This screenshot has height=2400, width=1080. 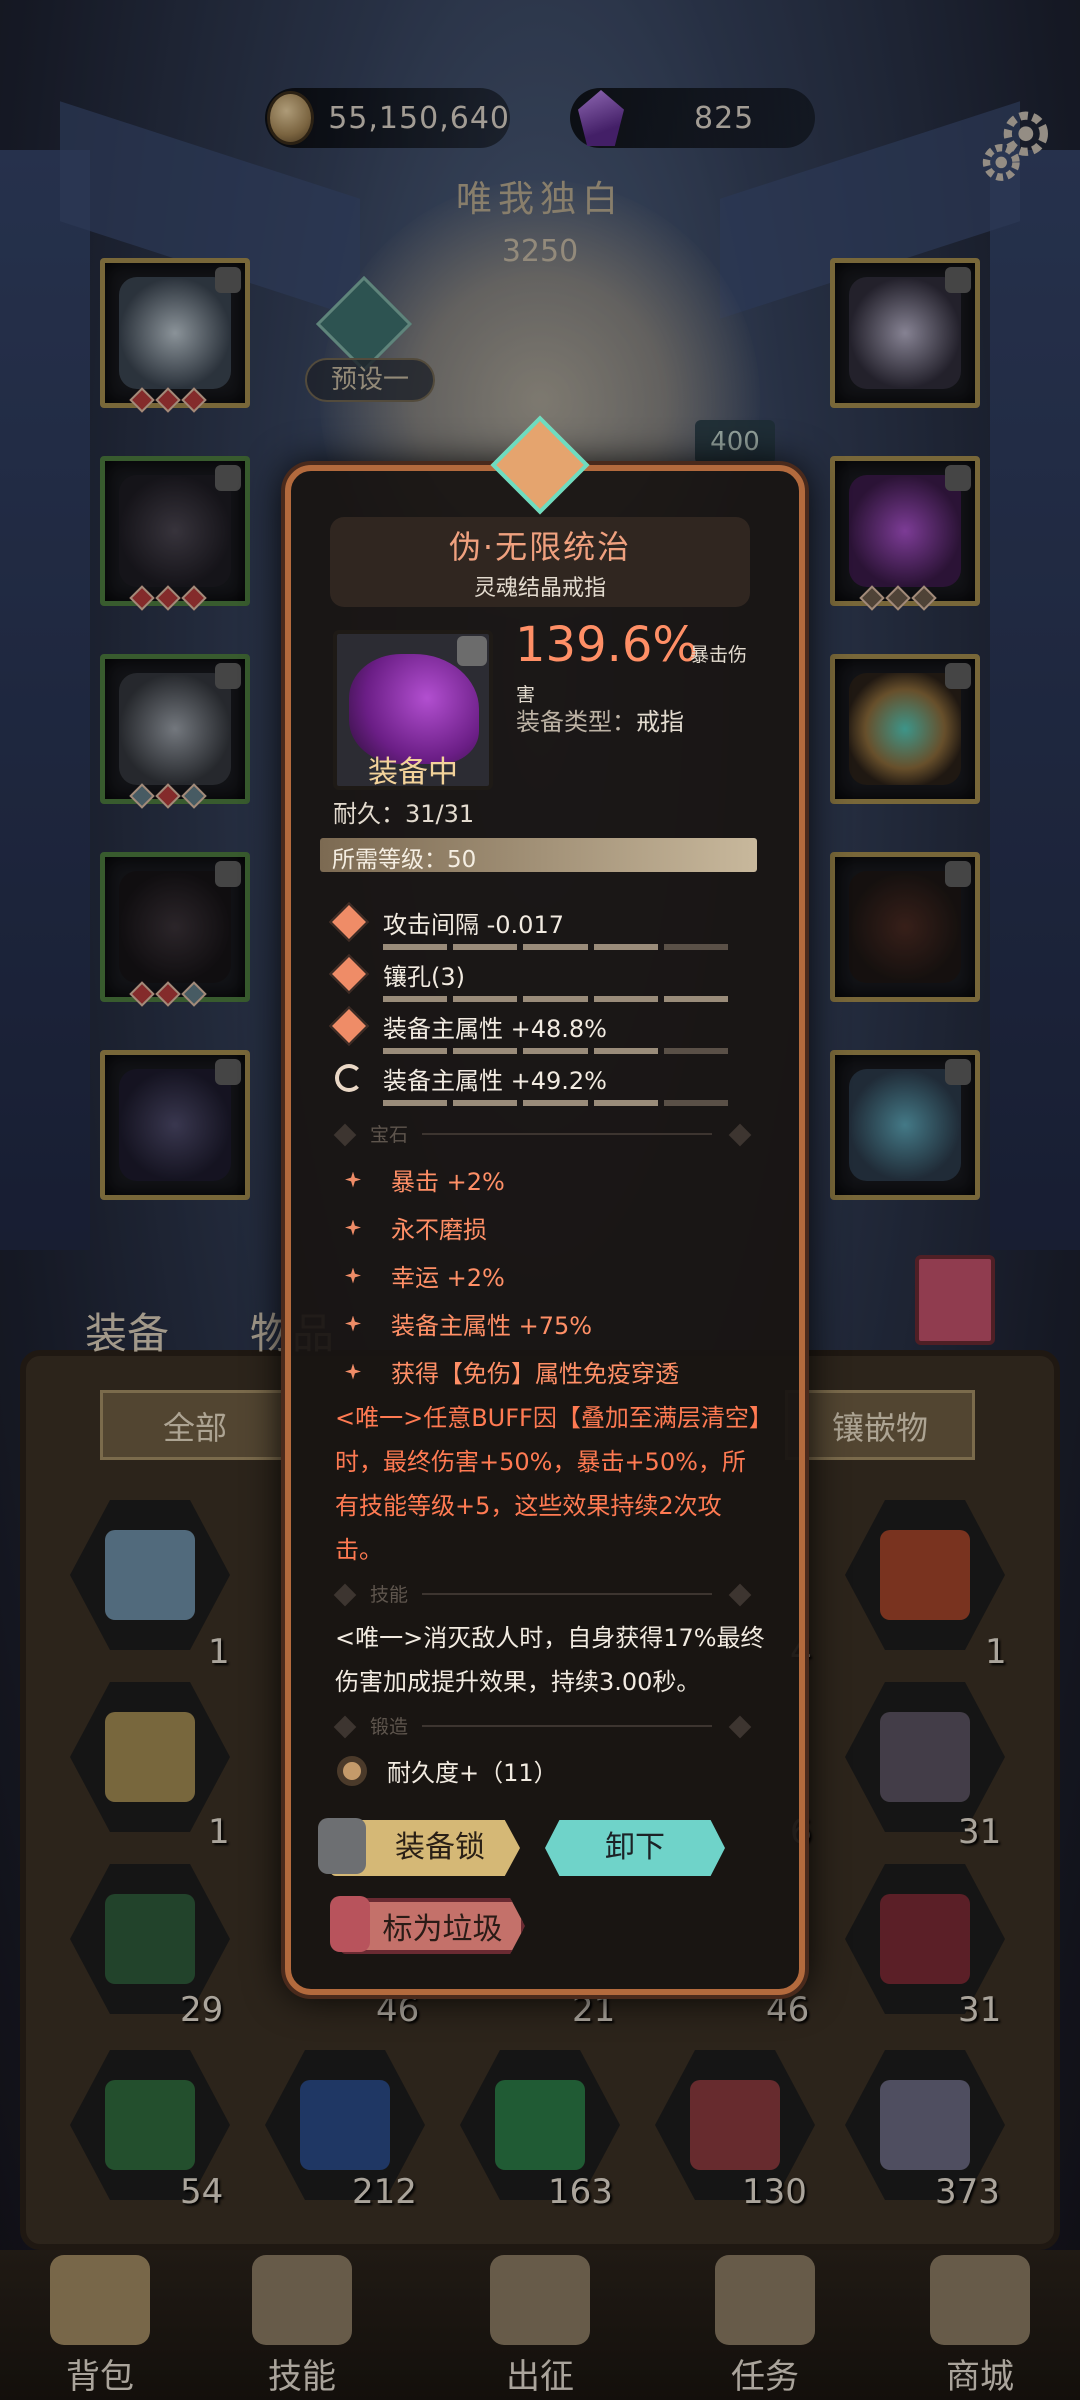 I want to click on gem-bonus: 暴击 +2%, so click(x=425, y=1179).